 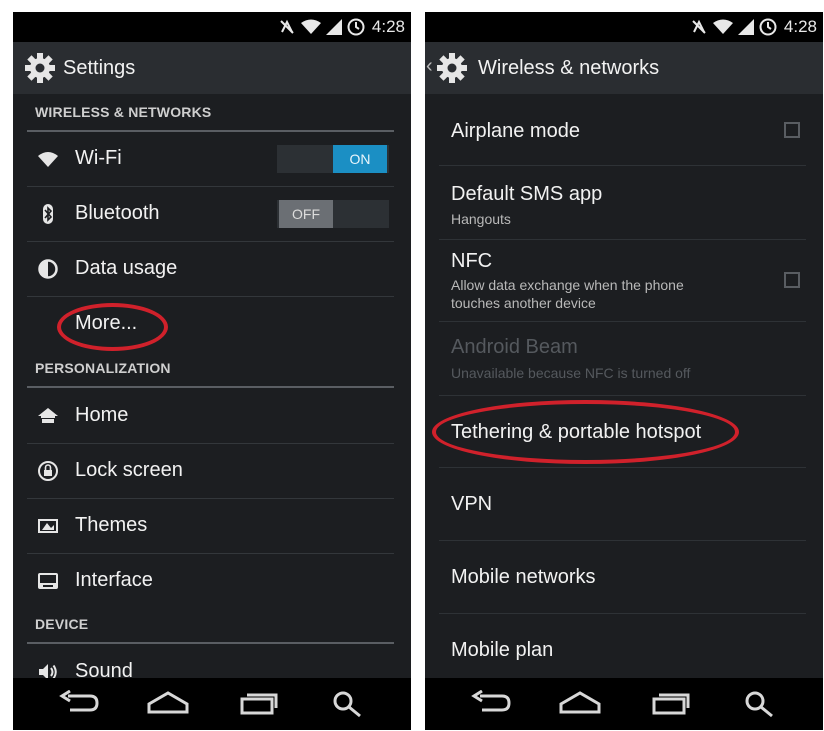 What do you see at coordinates (622, 130) in the screenshot?
I see `airplane-mode-item: Airplane mode` at bounding box center [622, 130].